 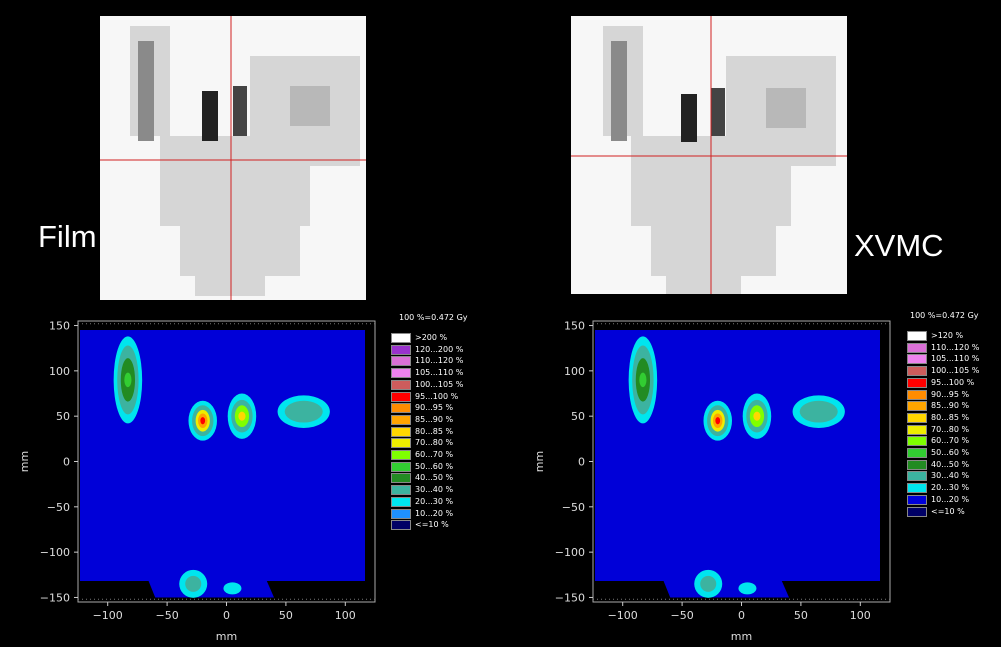 What do you see at coordinates (947, 335) in the screenshot?
I see `legend-label: >120 %` at bounding box center [947, 335].